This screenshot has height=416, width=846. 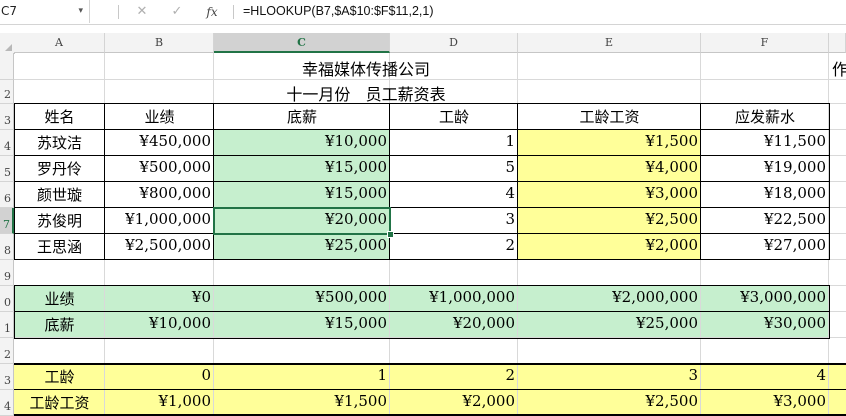 What do you see at coordinates (609, 300) in the screenshot?
I see `lookup-cell: ¥2,000,000` at bounding box center [609, 300].